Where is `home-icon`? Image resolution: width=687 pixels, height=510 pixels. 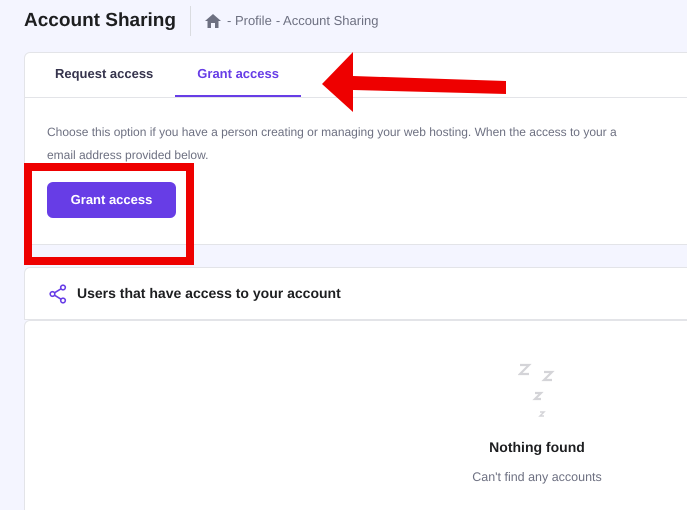
home-icon is located at coordinates (213, 21).